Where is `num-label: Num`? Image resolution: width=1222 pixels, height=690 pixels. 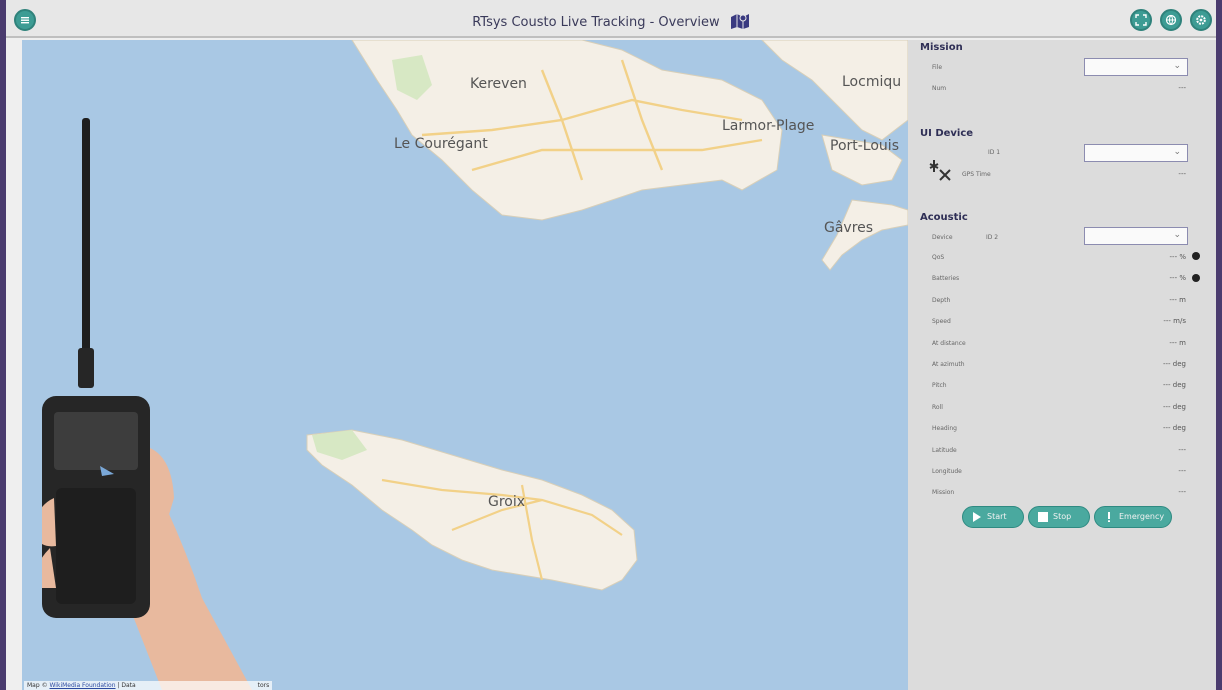 num-label: Num is located at coordinates (939, 88).